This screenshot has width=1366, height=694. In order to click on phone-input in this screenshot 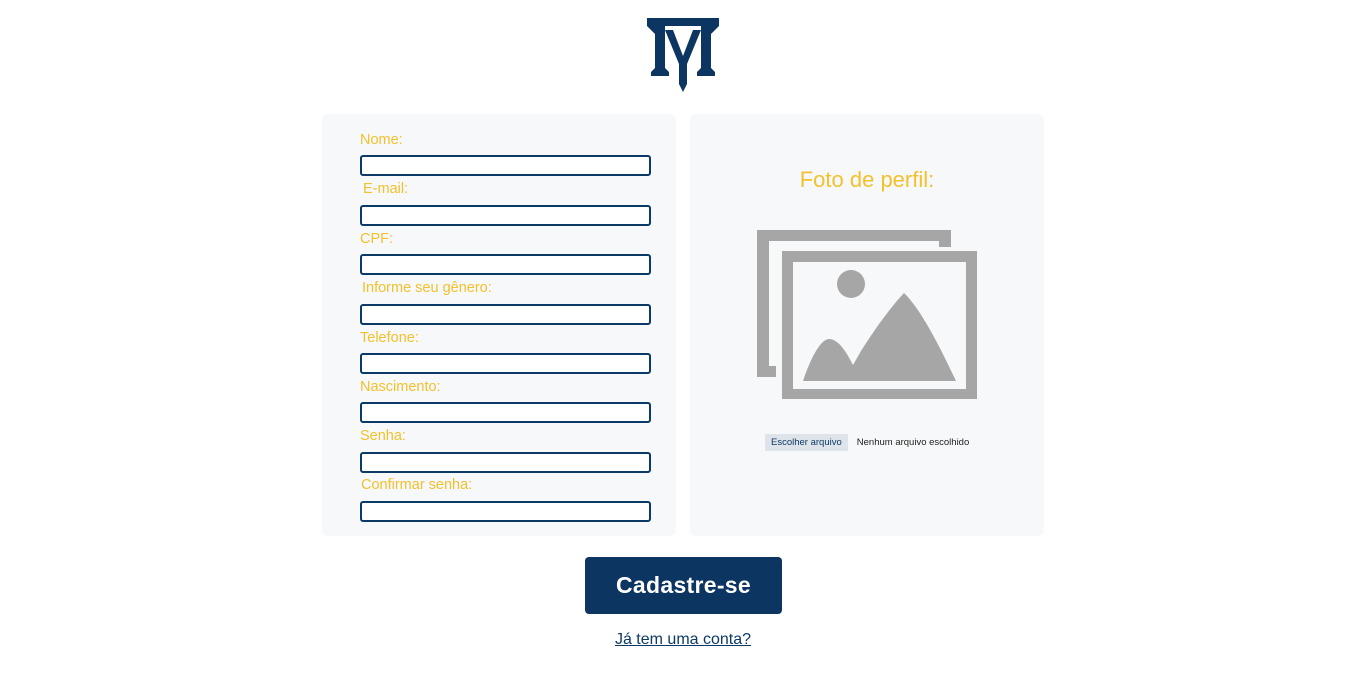, I will do `click(505, 363)`.